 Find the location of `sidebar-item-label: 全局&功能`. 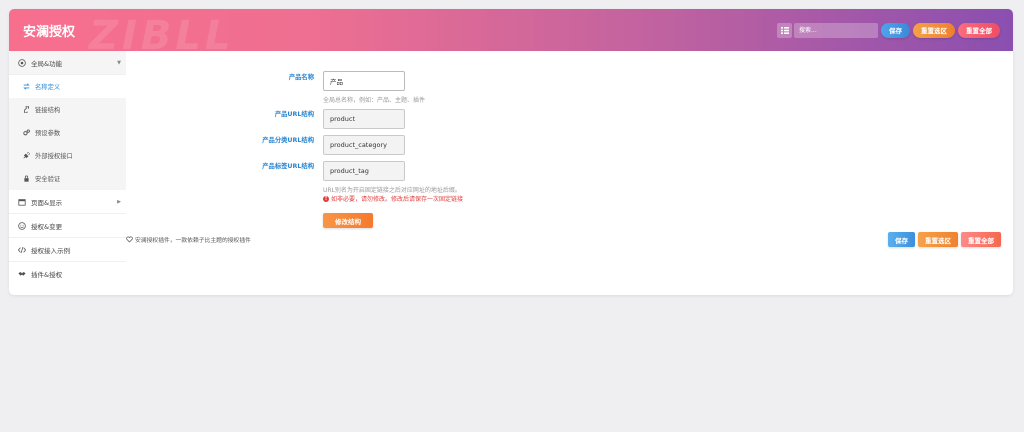

sidebar-item-label: 全局&功能 is located at coordinates (47, 63).